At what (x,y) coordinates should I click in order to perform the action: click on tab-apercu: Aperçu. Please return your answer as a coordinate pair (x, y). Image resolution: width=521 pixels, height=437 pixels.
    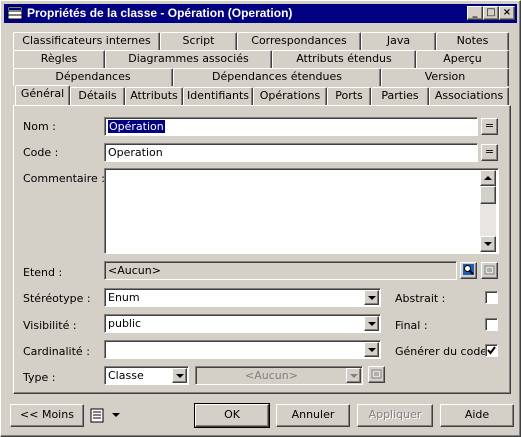
    Looking at the image, I should click on (462, 59).